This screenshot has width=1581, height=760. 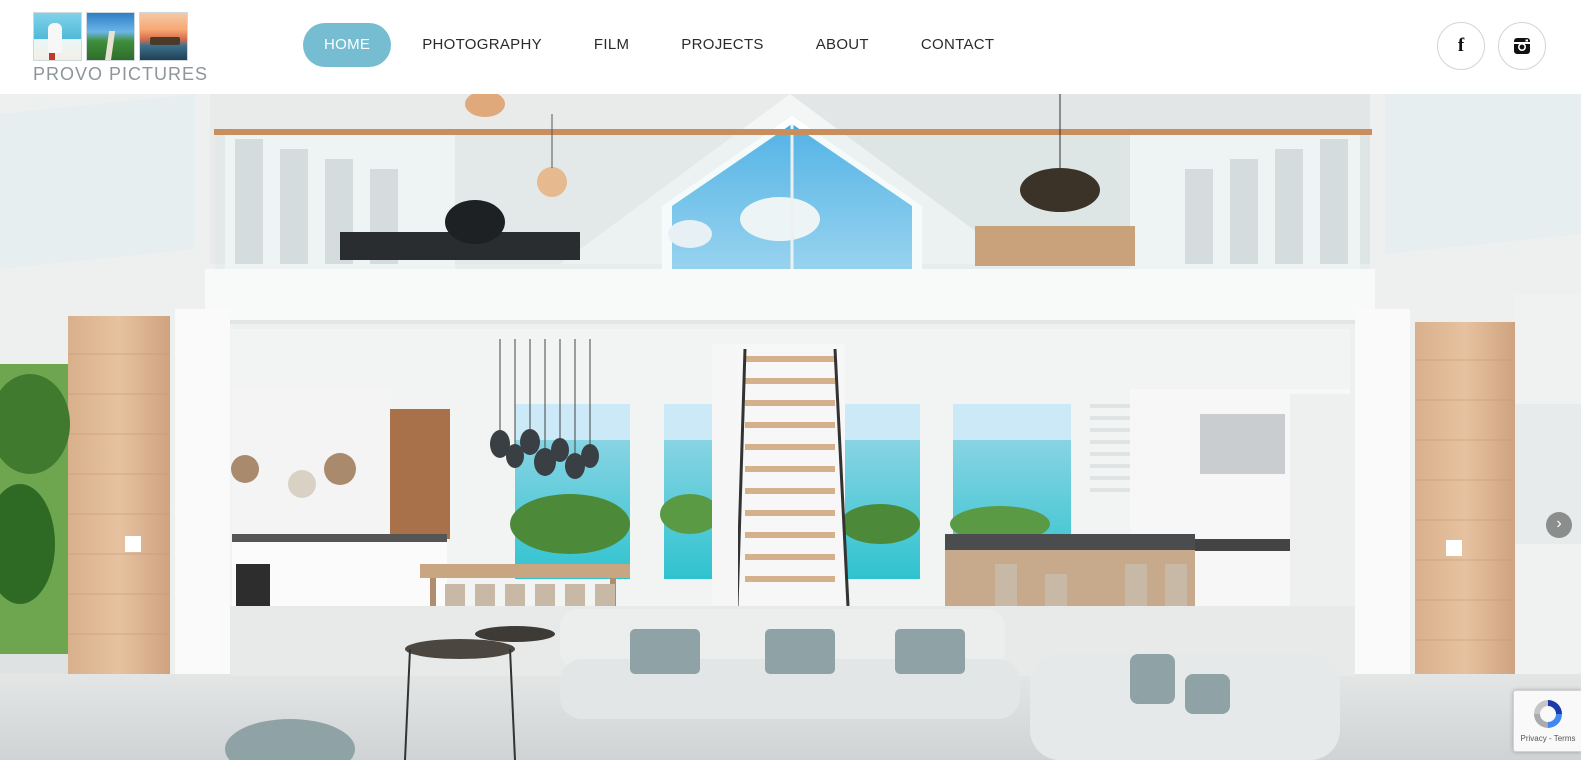 I want to click on nav-about: ABOUT, so click(x=842, y=45).